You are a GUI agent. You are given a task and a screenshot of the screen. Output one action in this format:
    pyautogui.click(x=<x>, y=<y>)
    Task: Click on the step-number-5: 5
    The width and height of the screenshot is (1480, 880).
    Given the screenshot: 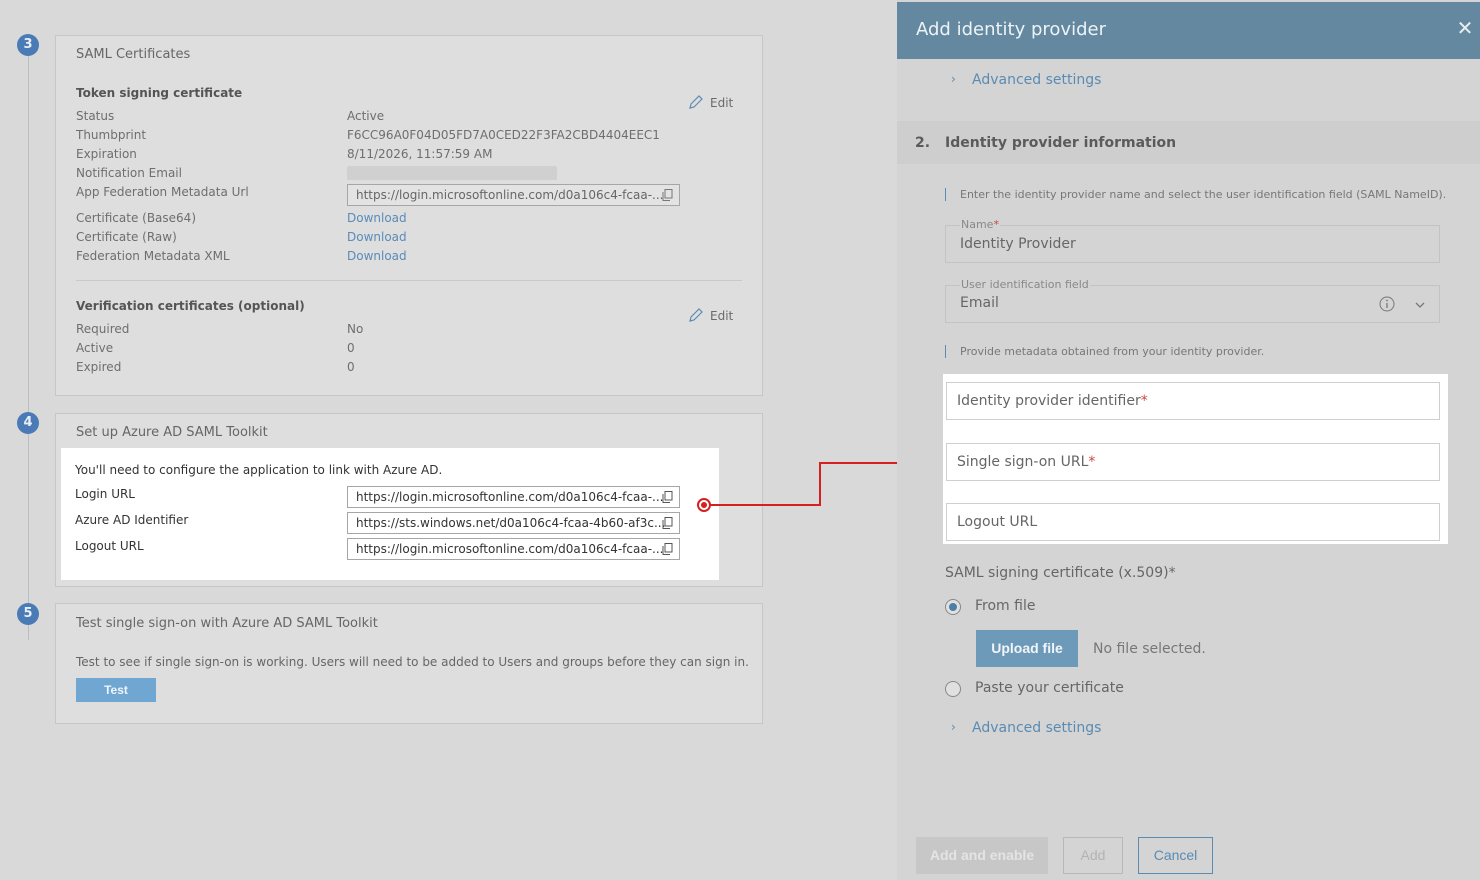 What is the action you would take?
    pyautogui.click(x=28, y=614)
    